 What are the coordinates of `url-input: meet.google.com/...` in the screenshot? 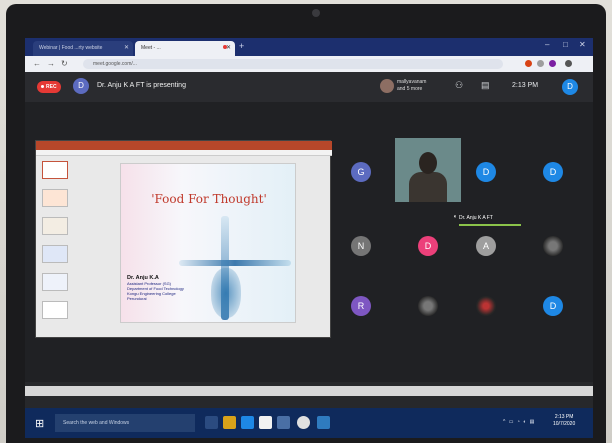 It's located at (293, 64).